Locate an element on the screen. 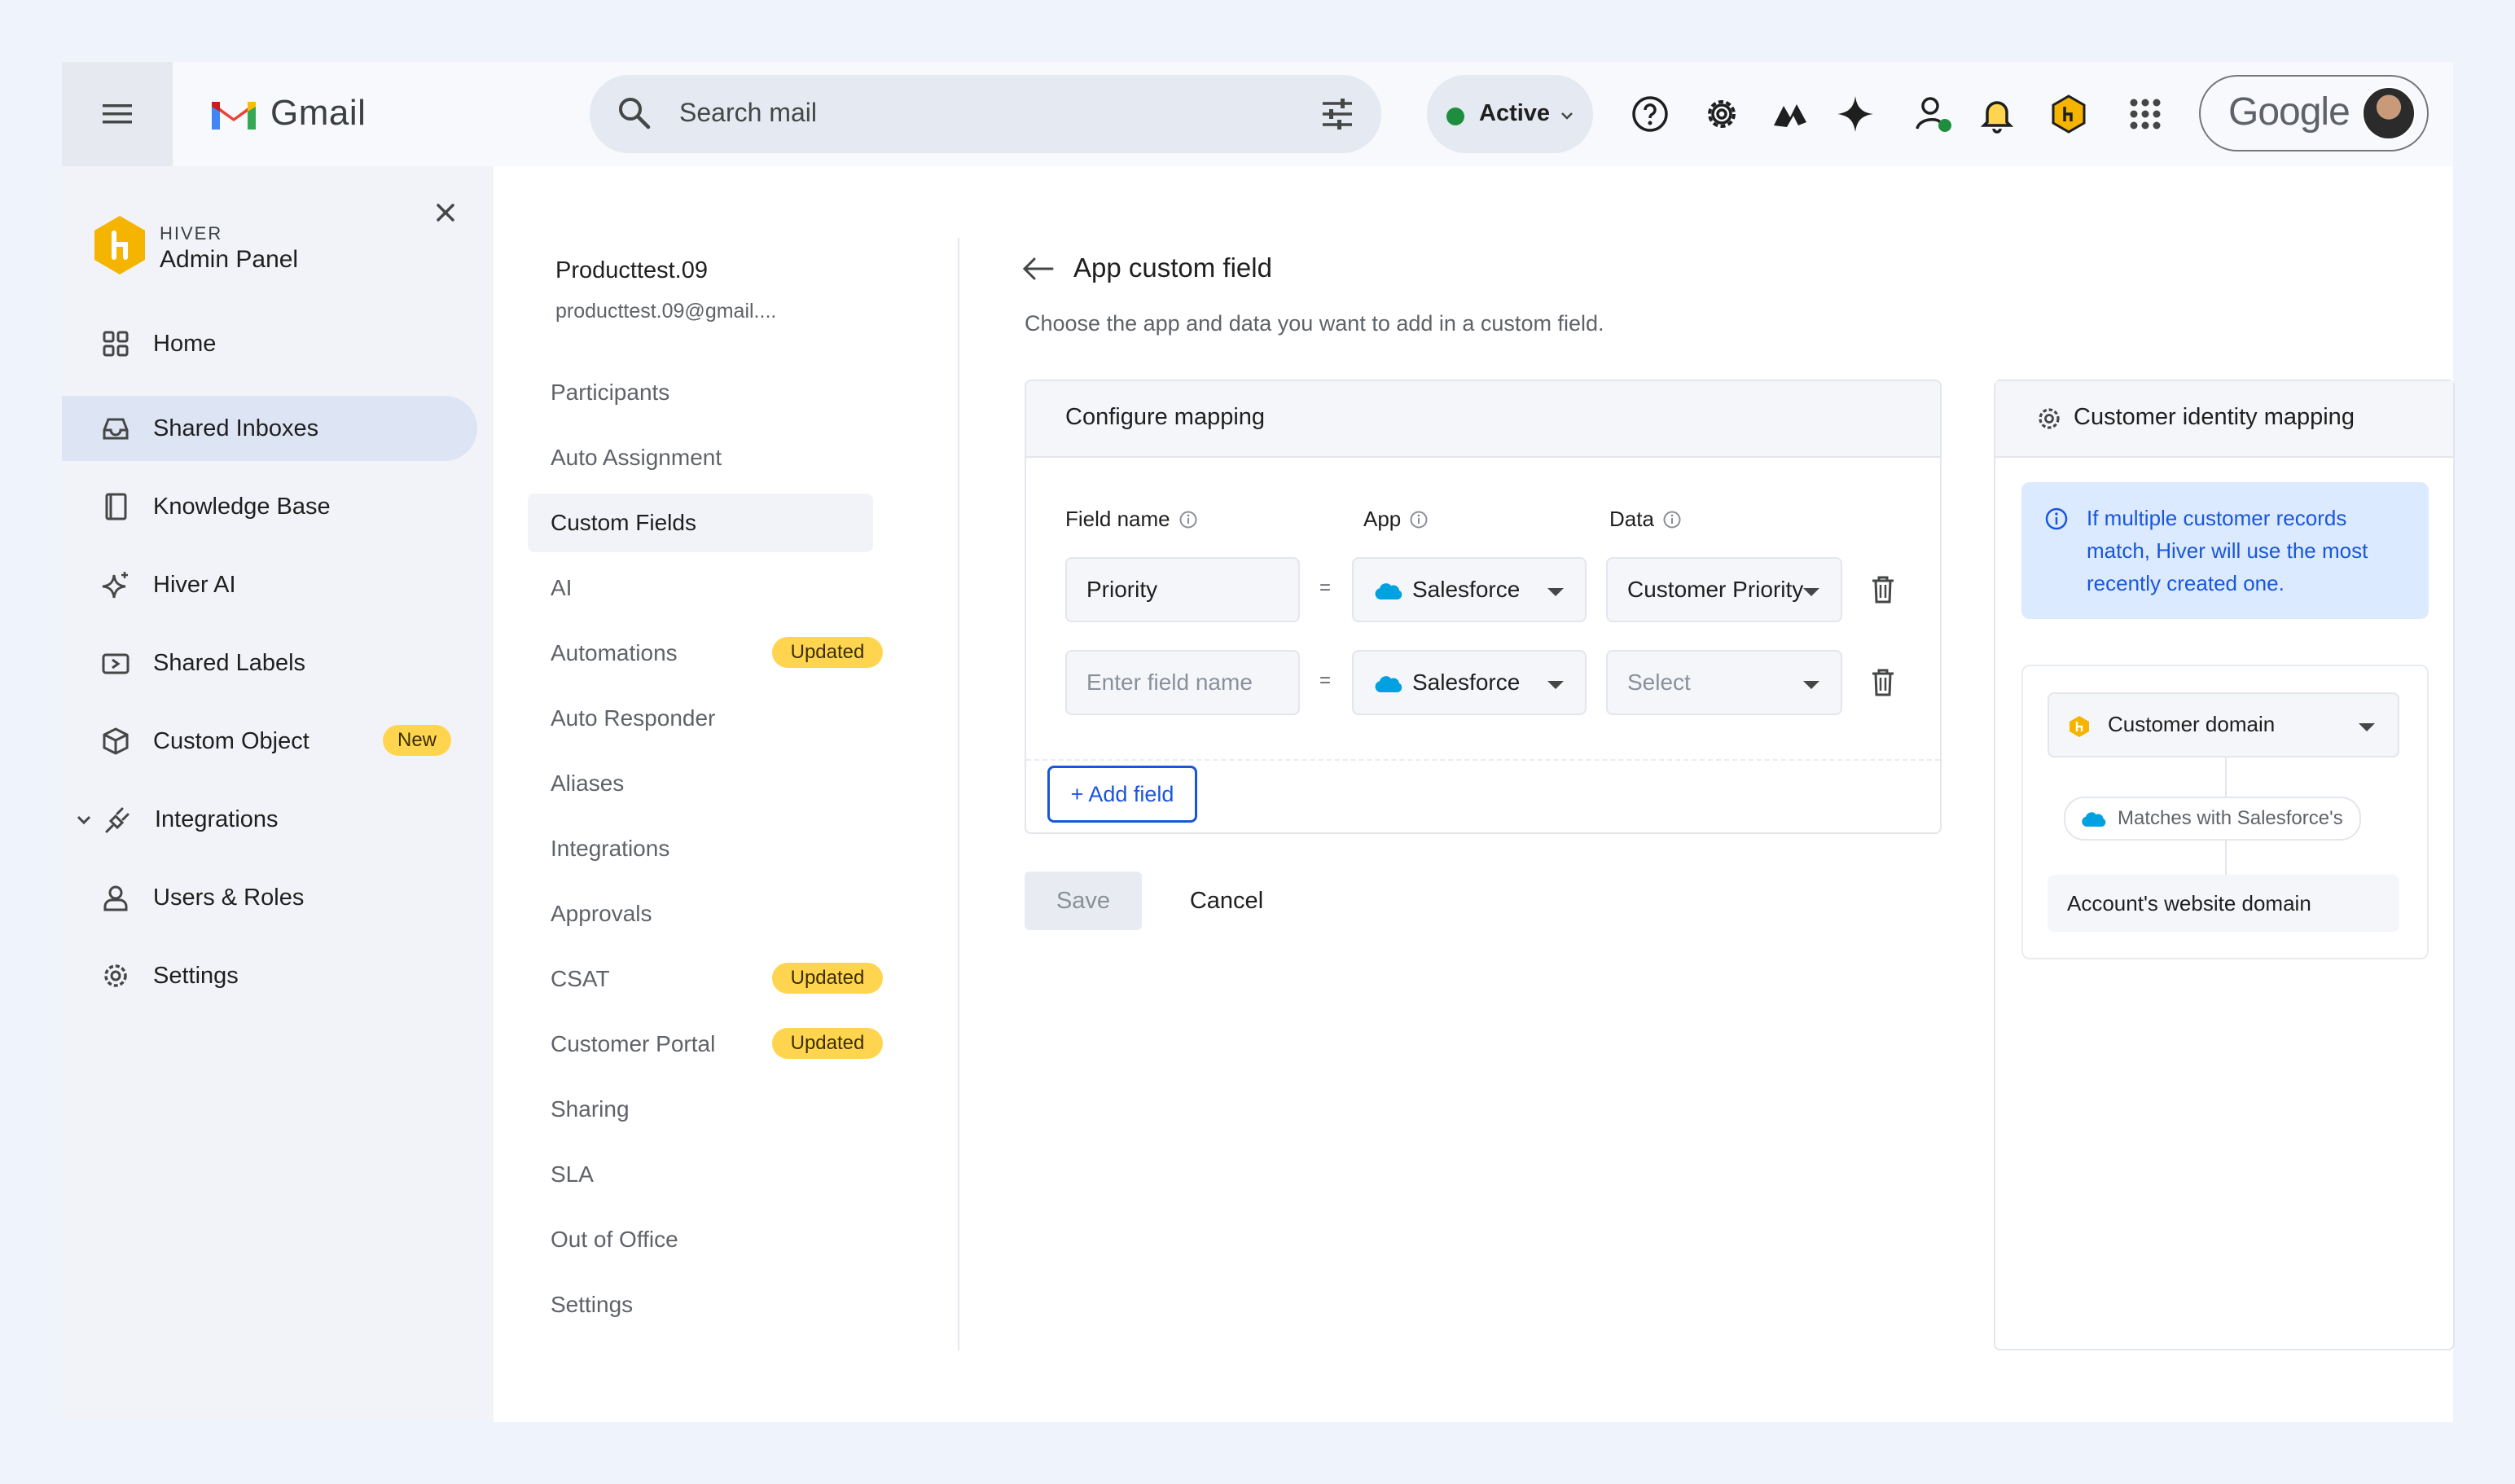  status-label: Active is located at coordinates (1515, 113).